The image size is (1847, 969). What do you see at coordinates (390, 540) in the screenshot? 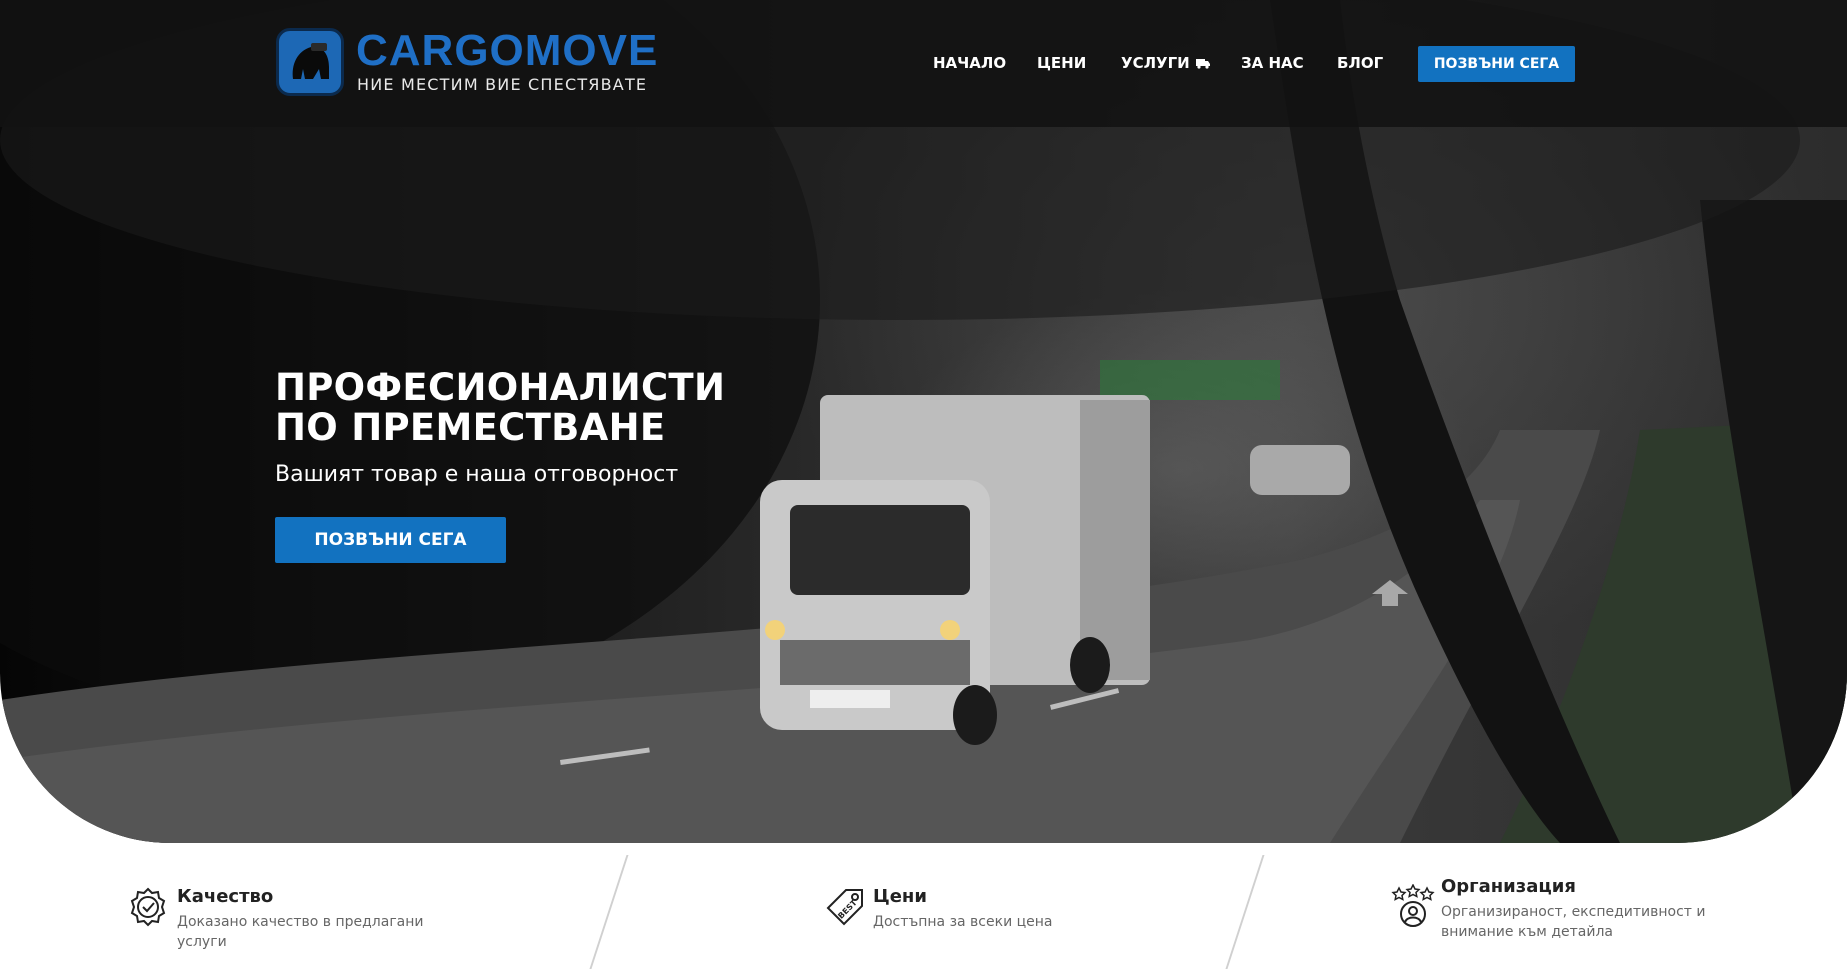
I see `call-now-button-hero: ПОЗВЪНИ СЕГА` at bounding box center [390, 540].